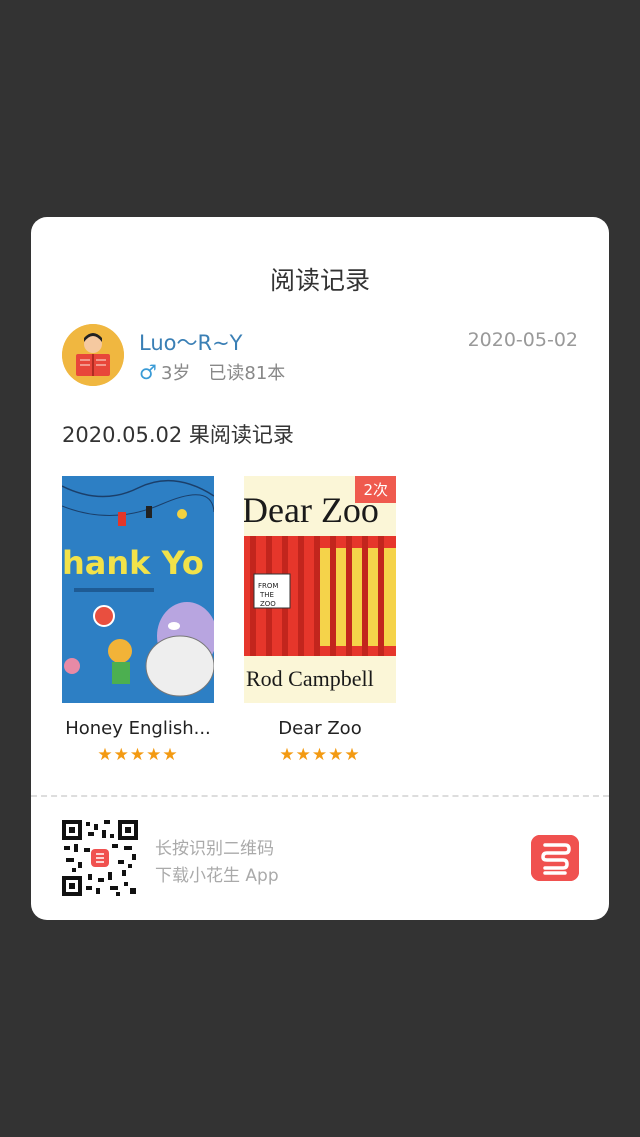 This screenshot has width=640, height=1137. I want to click on cover-art-author: Rod Campbell, so click(310, 678).